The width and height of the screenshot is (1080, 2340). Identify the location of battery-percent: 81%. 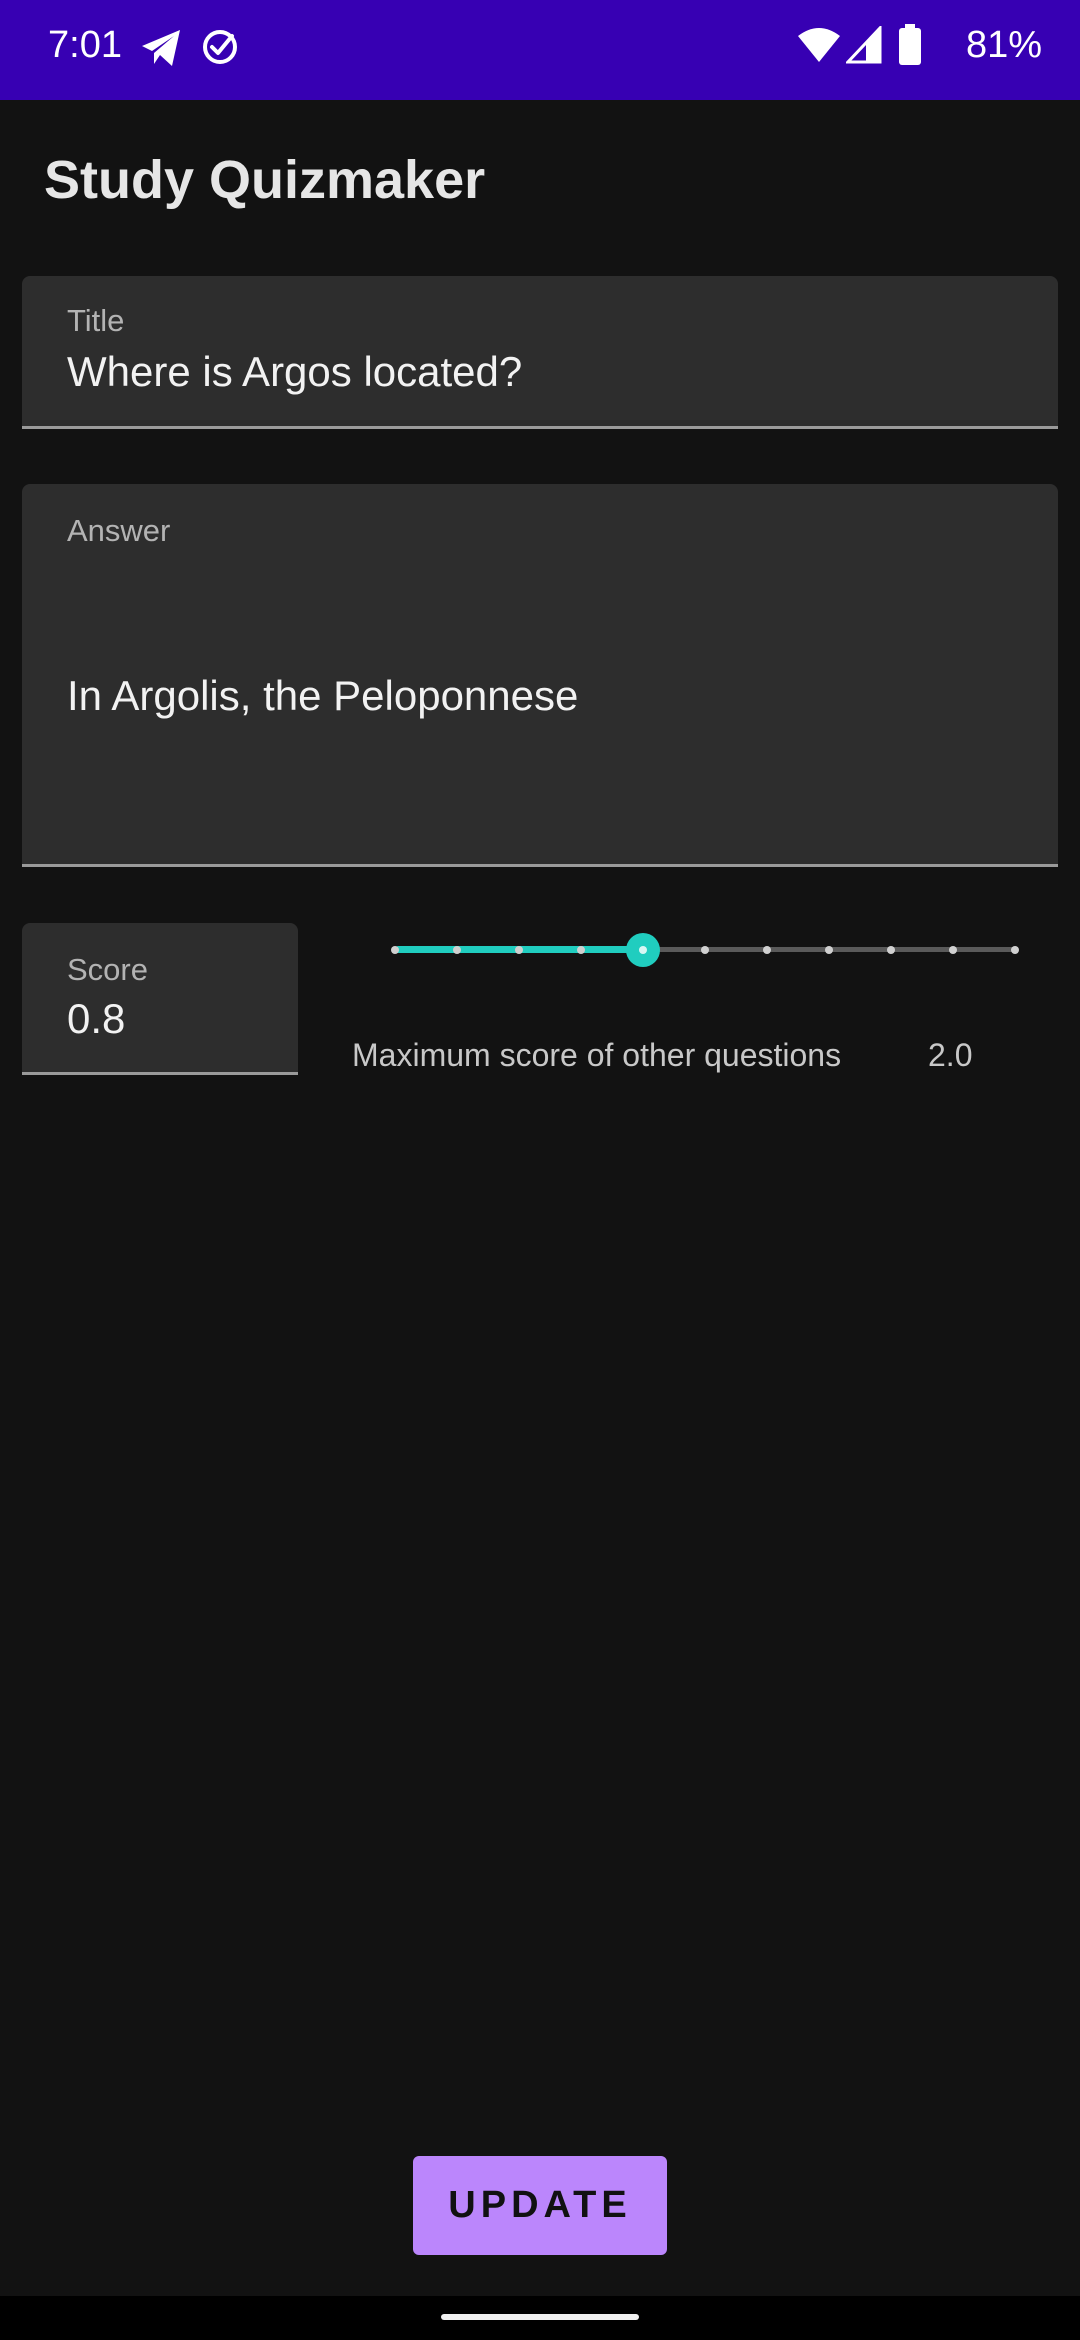
(1003, 45).